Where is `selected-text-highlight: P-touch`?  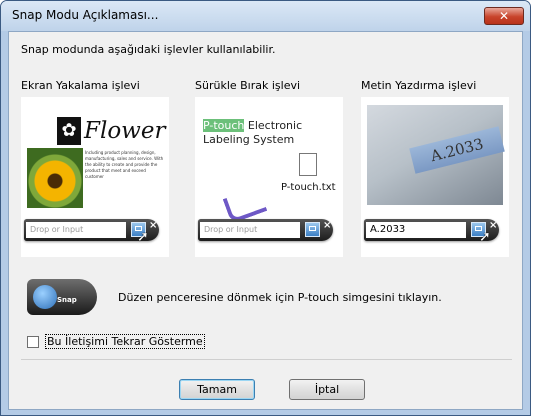
selected-text-highlight: P-touch is located at coordinates (224, 125).